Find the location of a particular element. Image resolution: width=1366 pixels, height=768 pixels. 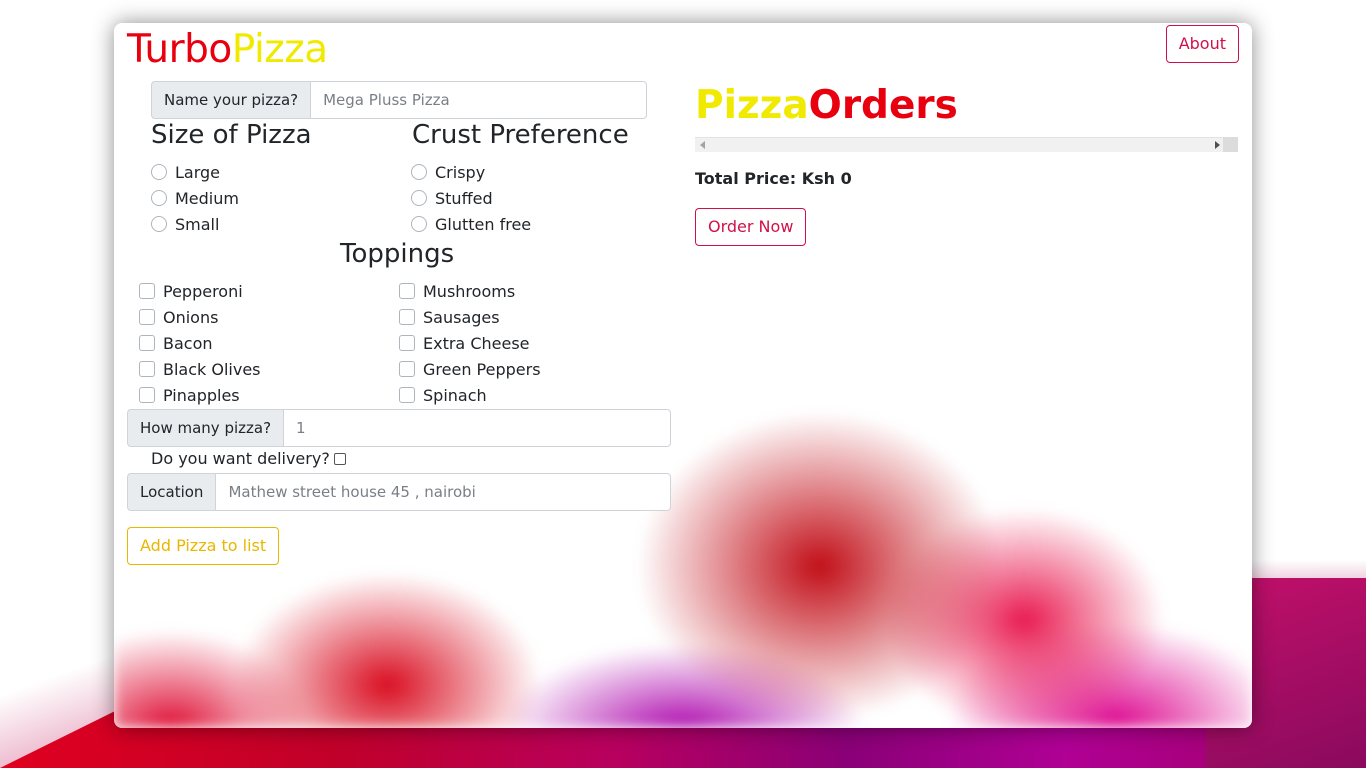

quantity-label: How many pizza? is located at coordinates (205, 428).